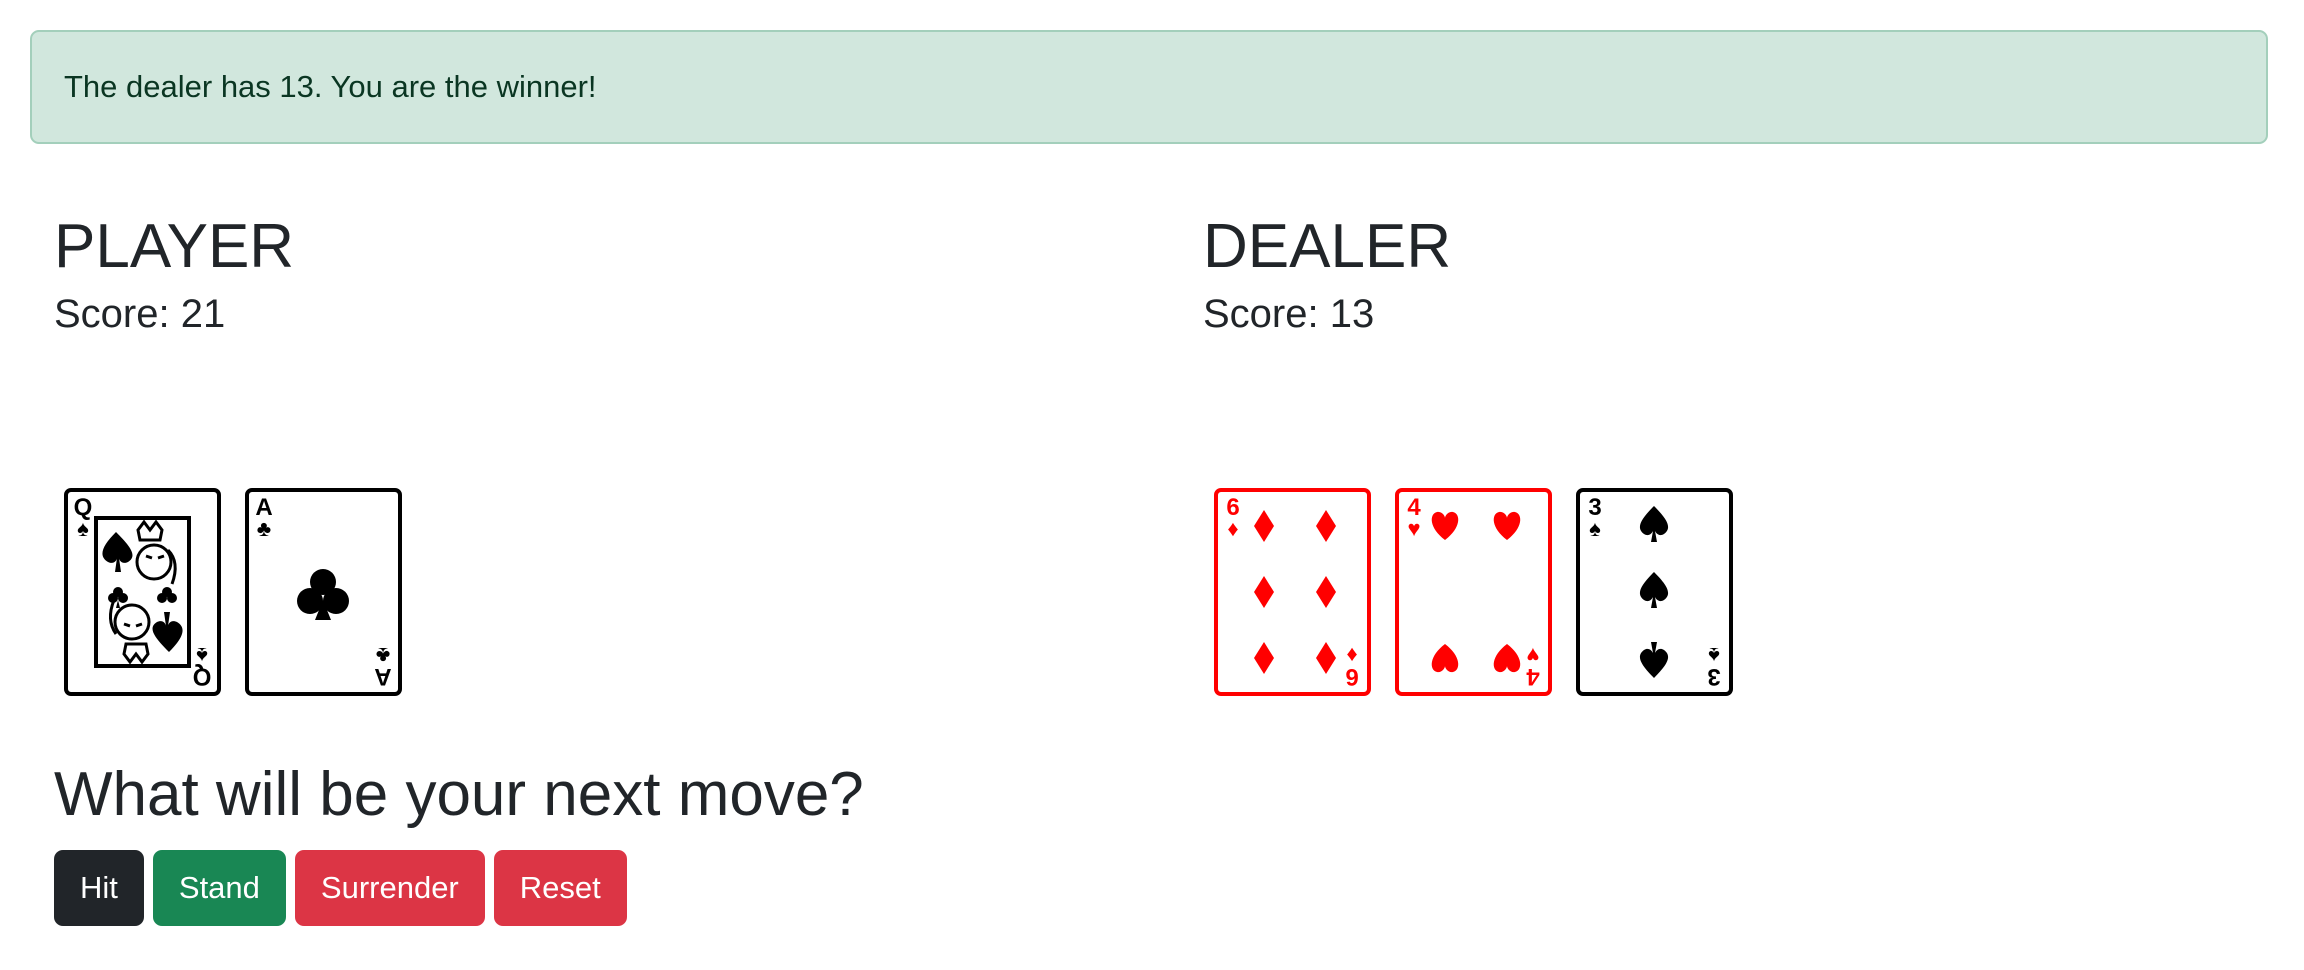  I want to click on dealer-title: DEALER, so click(1327, 246).